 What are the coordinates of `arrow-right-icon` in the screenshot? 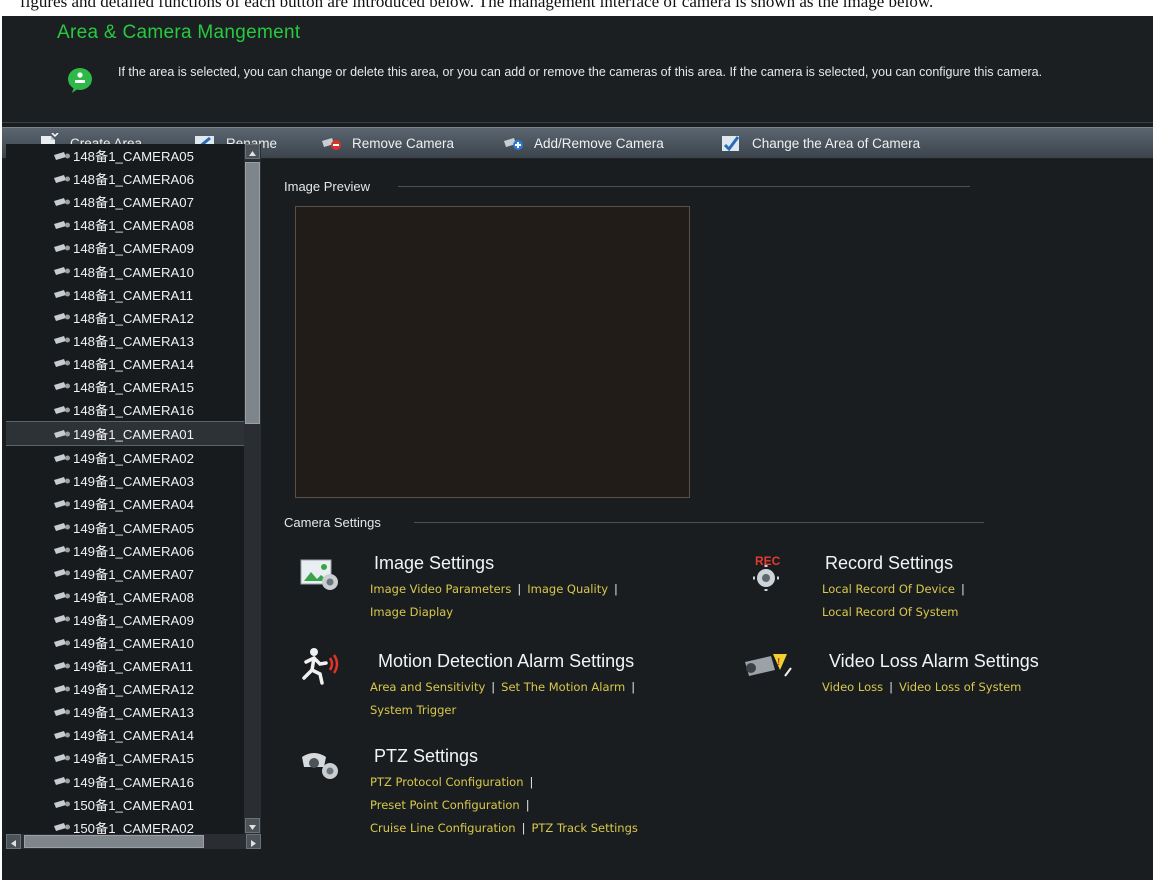 It's located at (253, 843).